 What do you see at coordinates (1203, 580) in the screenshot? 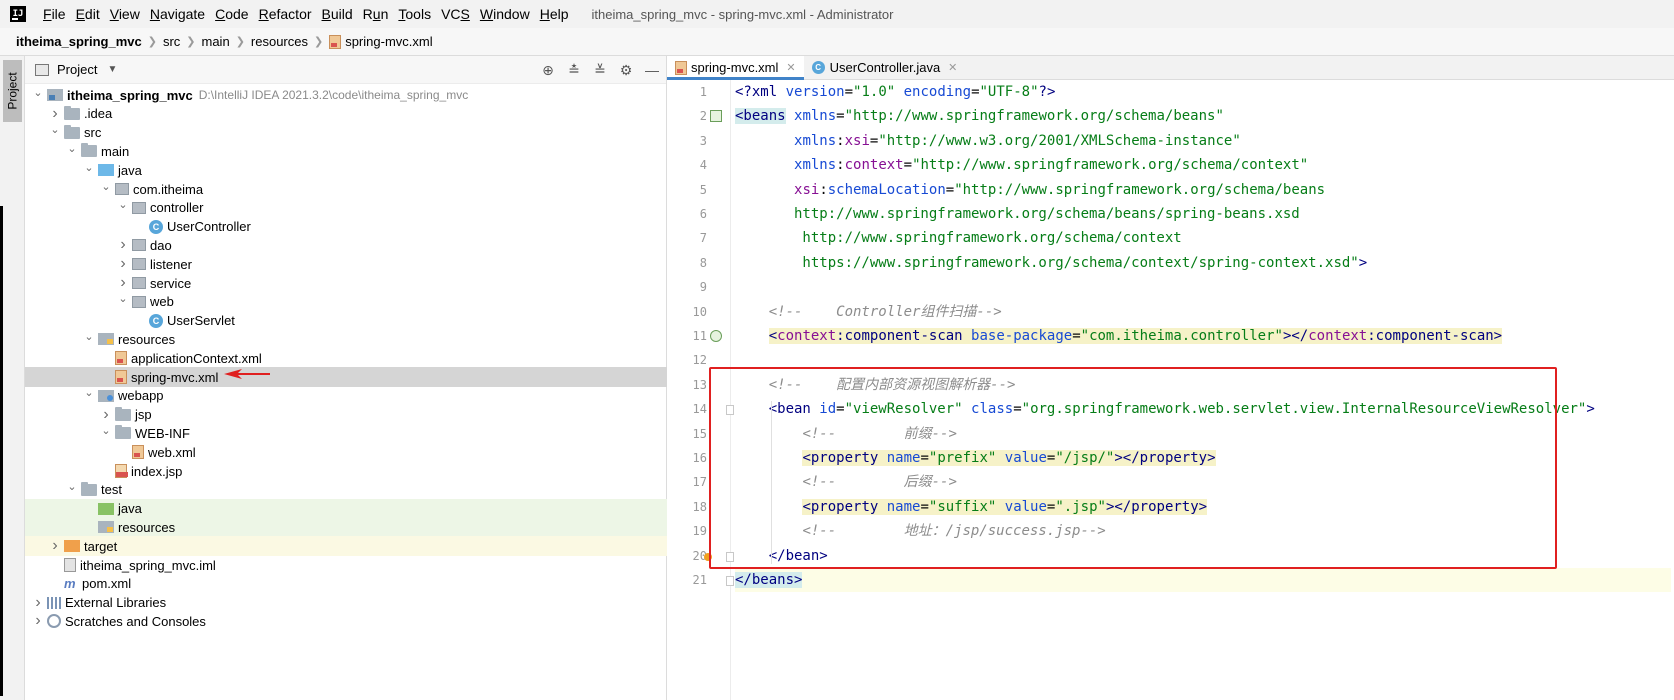
I see `code-line: </beans>` at bounding box center [1203, 580].